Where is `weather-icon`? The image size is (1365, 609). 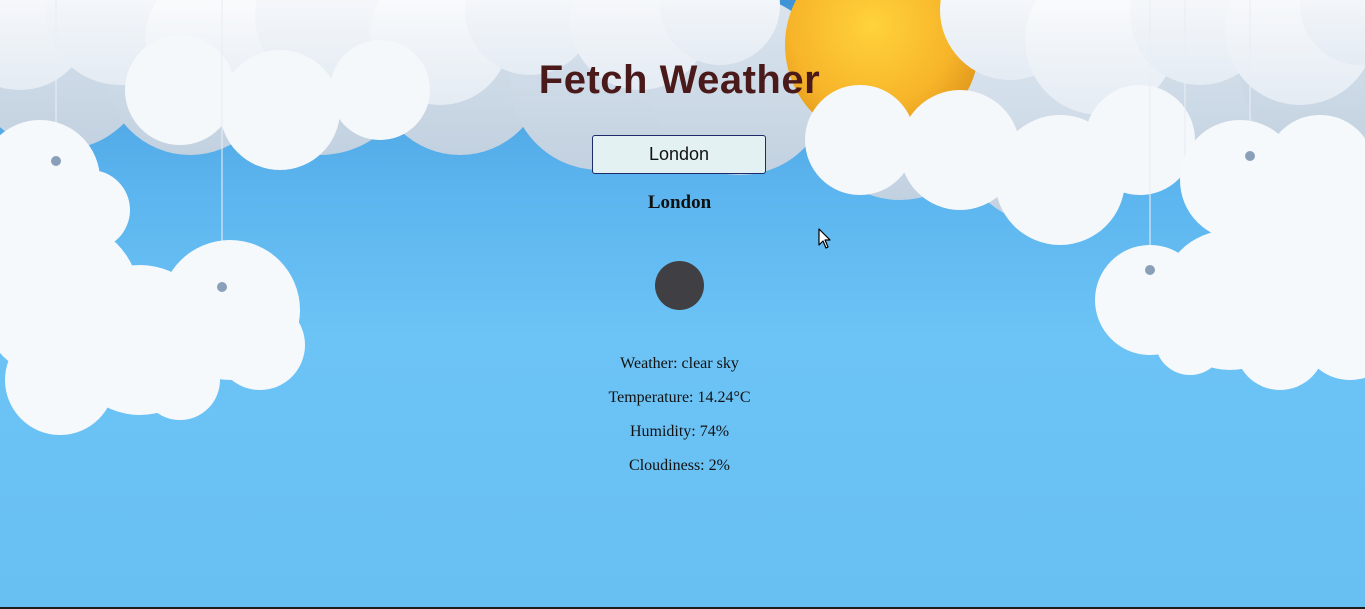 weather-icon is located at coordinates (679, 285).